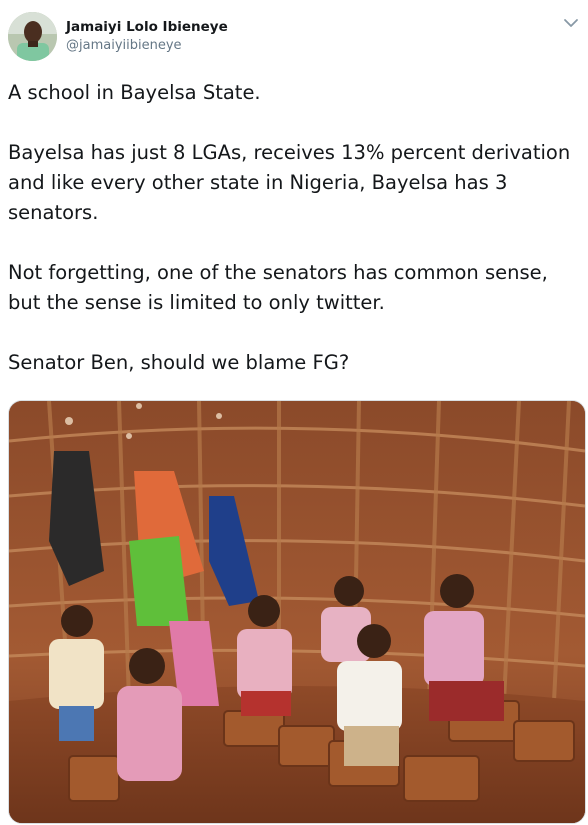 This screenshot has width=588, height=825. Describe the element at coordinates (147, 46) in the screenshot. I see `author-handle: @jamaiyiibieneye` at that location.